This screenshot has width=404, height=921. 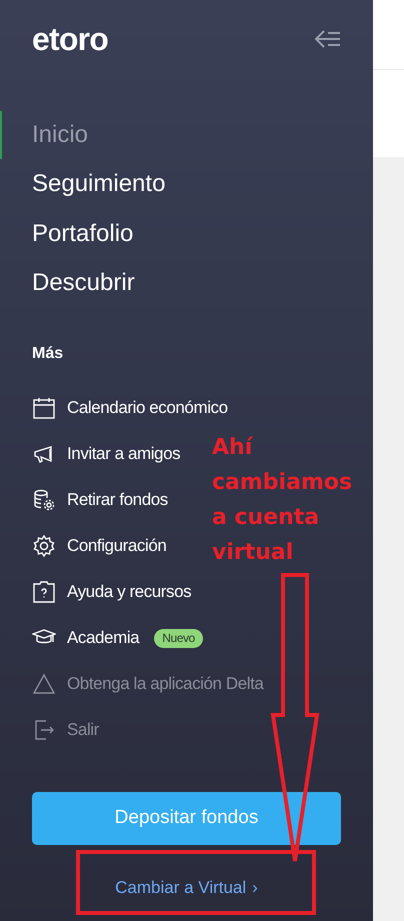 I want to click on nav-link: Portafolio, so click(x=67, y=234).